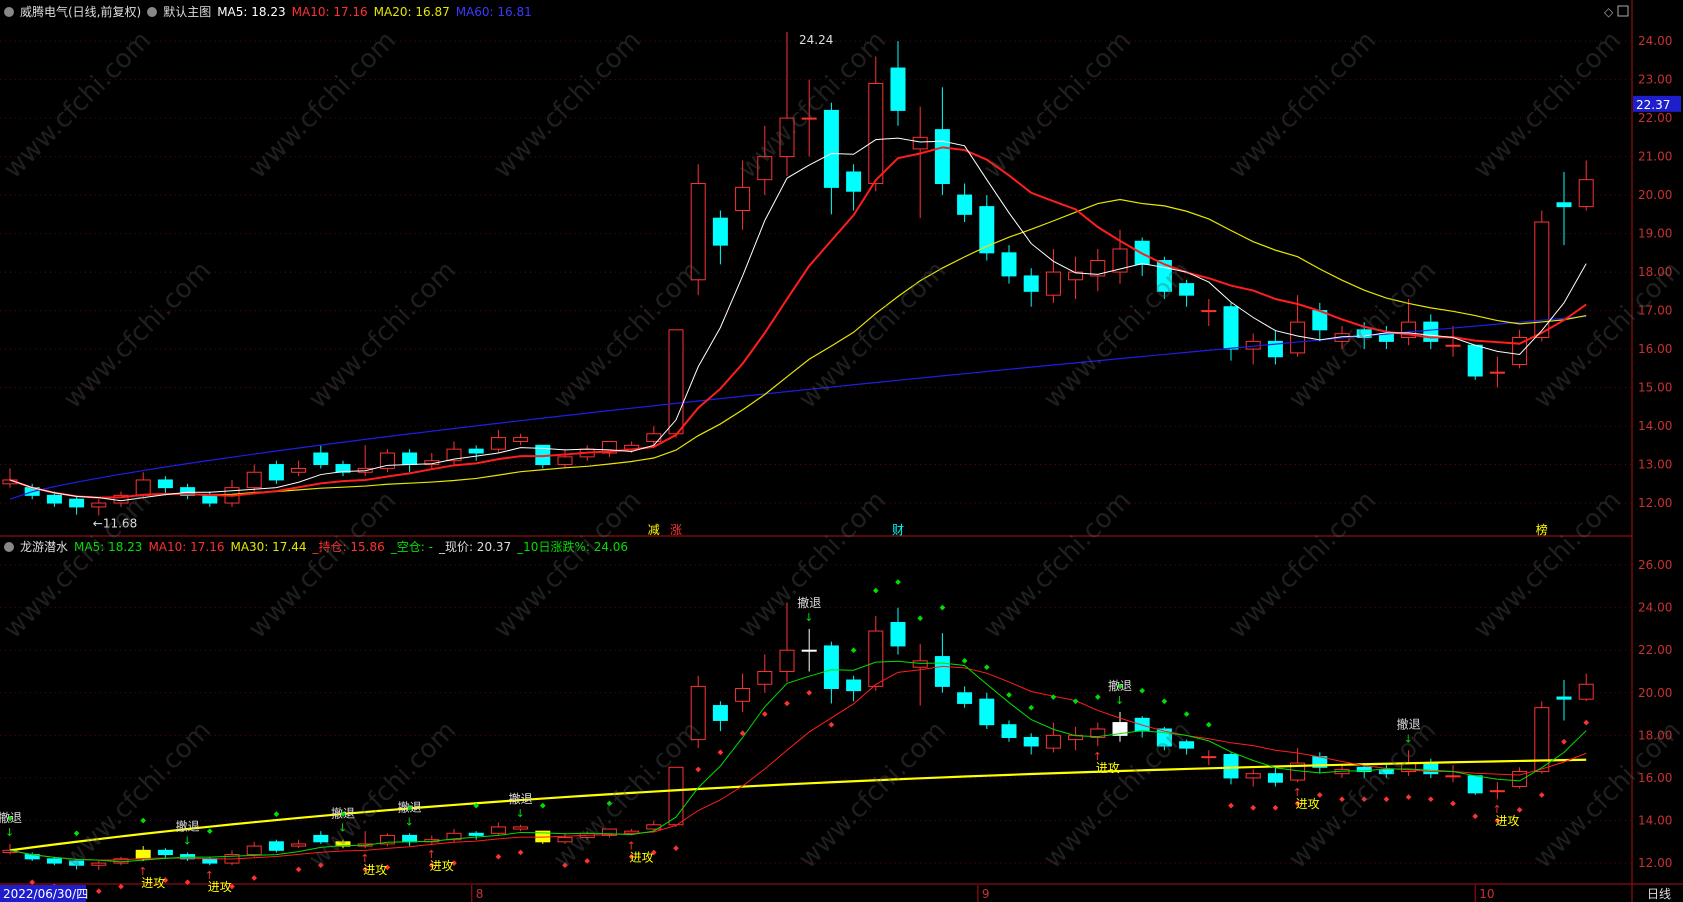 Image resolution: width=1683 pixels, height=902 pixels. Describe the element at coordinates (152, 12) in the screenshot. I see `template-menu-icon` at that location.